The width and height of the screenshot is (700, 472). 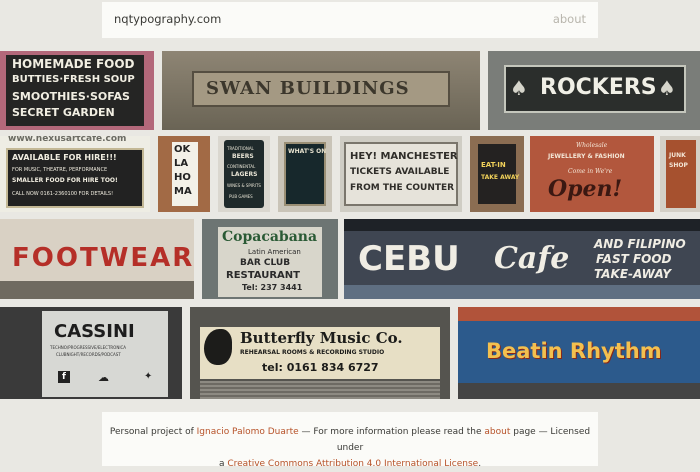 What do you see at coordinates (640, 244) in the screenshot?
I see `photo-text: AND FILIPINO` at bounding box center [640, 244].